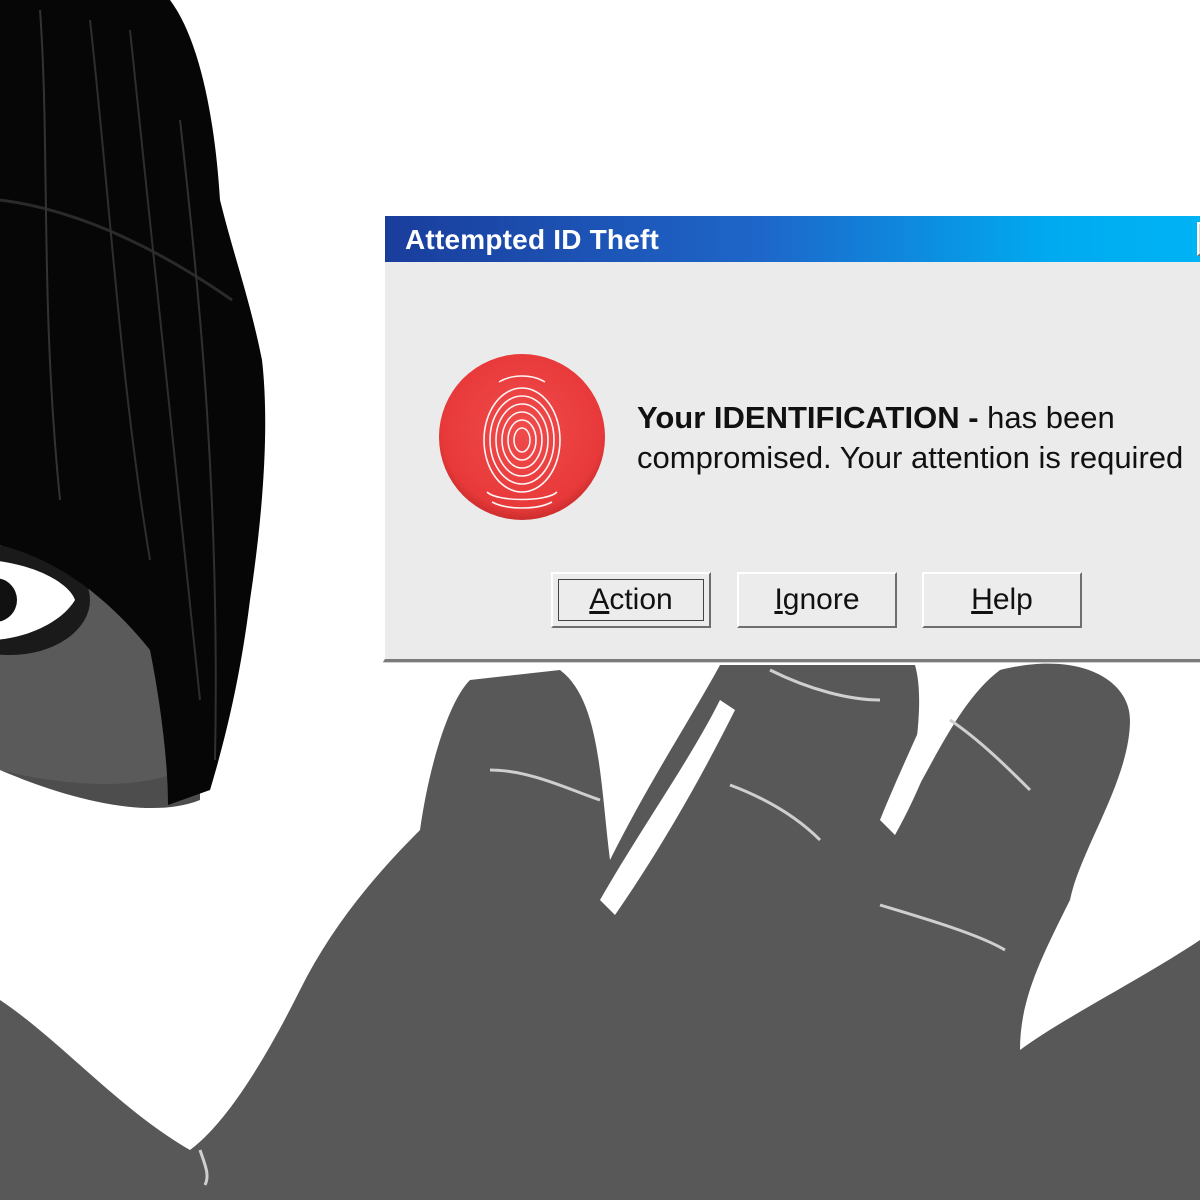  What do you see at coordinates (641, 599) in the screenshot?
I see `action-label: ction` at bounding box center [641, 599].